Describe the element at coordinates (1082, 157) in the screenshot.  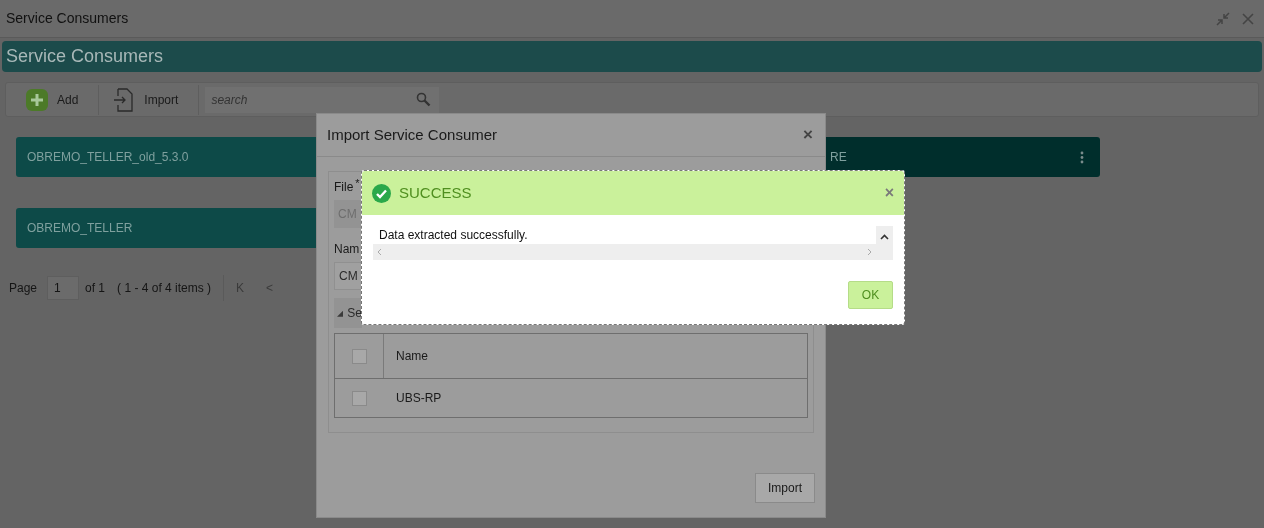
I see `kebab-menu-icon` at that location.